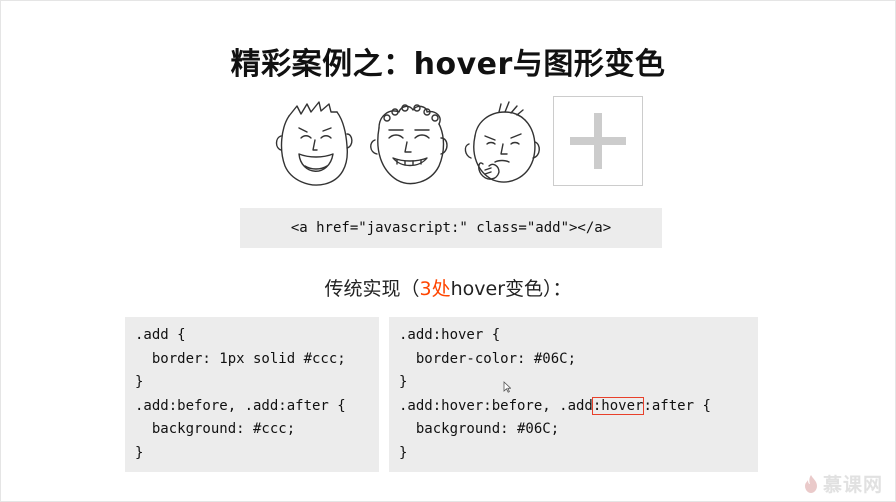 The image size is (896, 502). Describe the element at coordinates (409, 143) in the screenshot. I see `smiling-face-icon` at that location.